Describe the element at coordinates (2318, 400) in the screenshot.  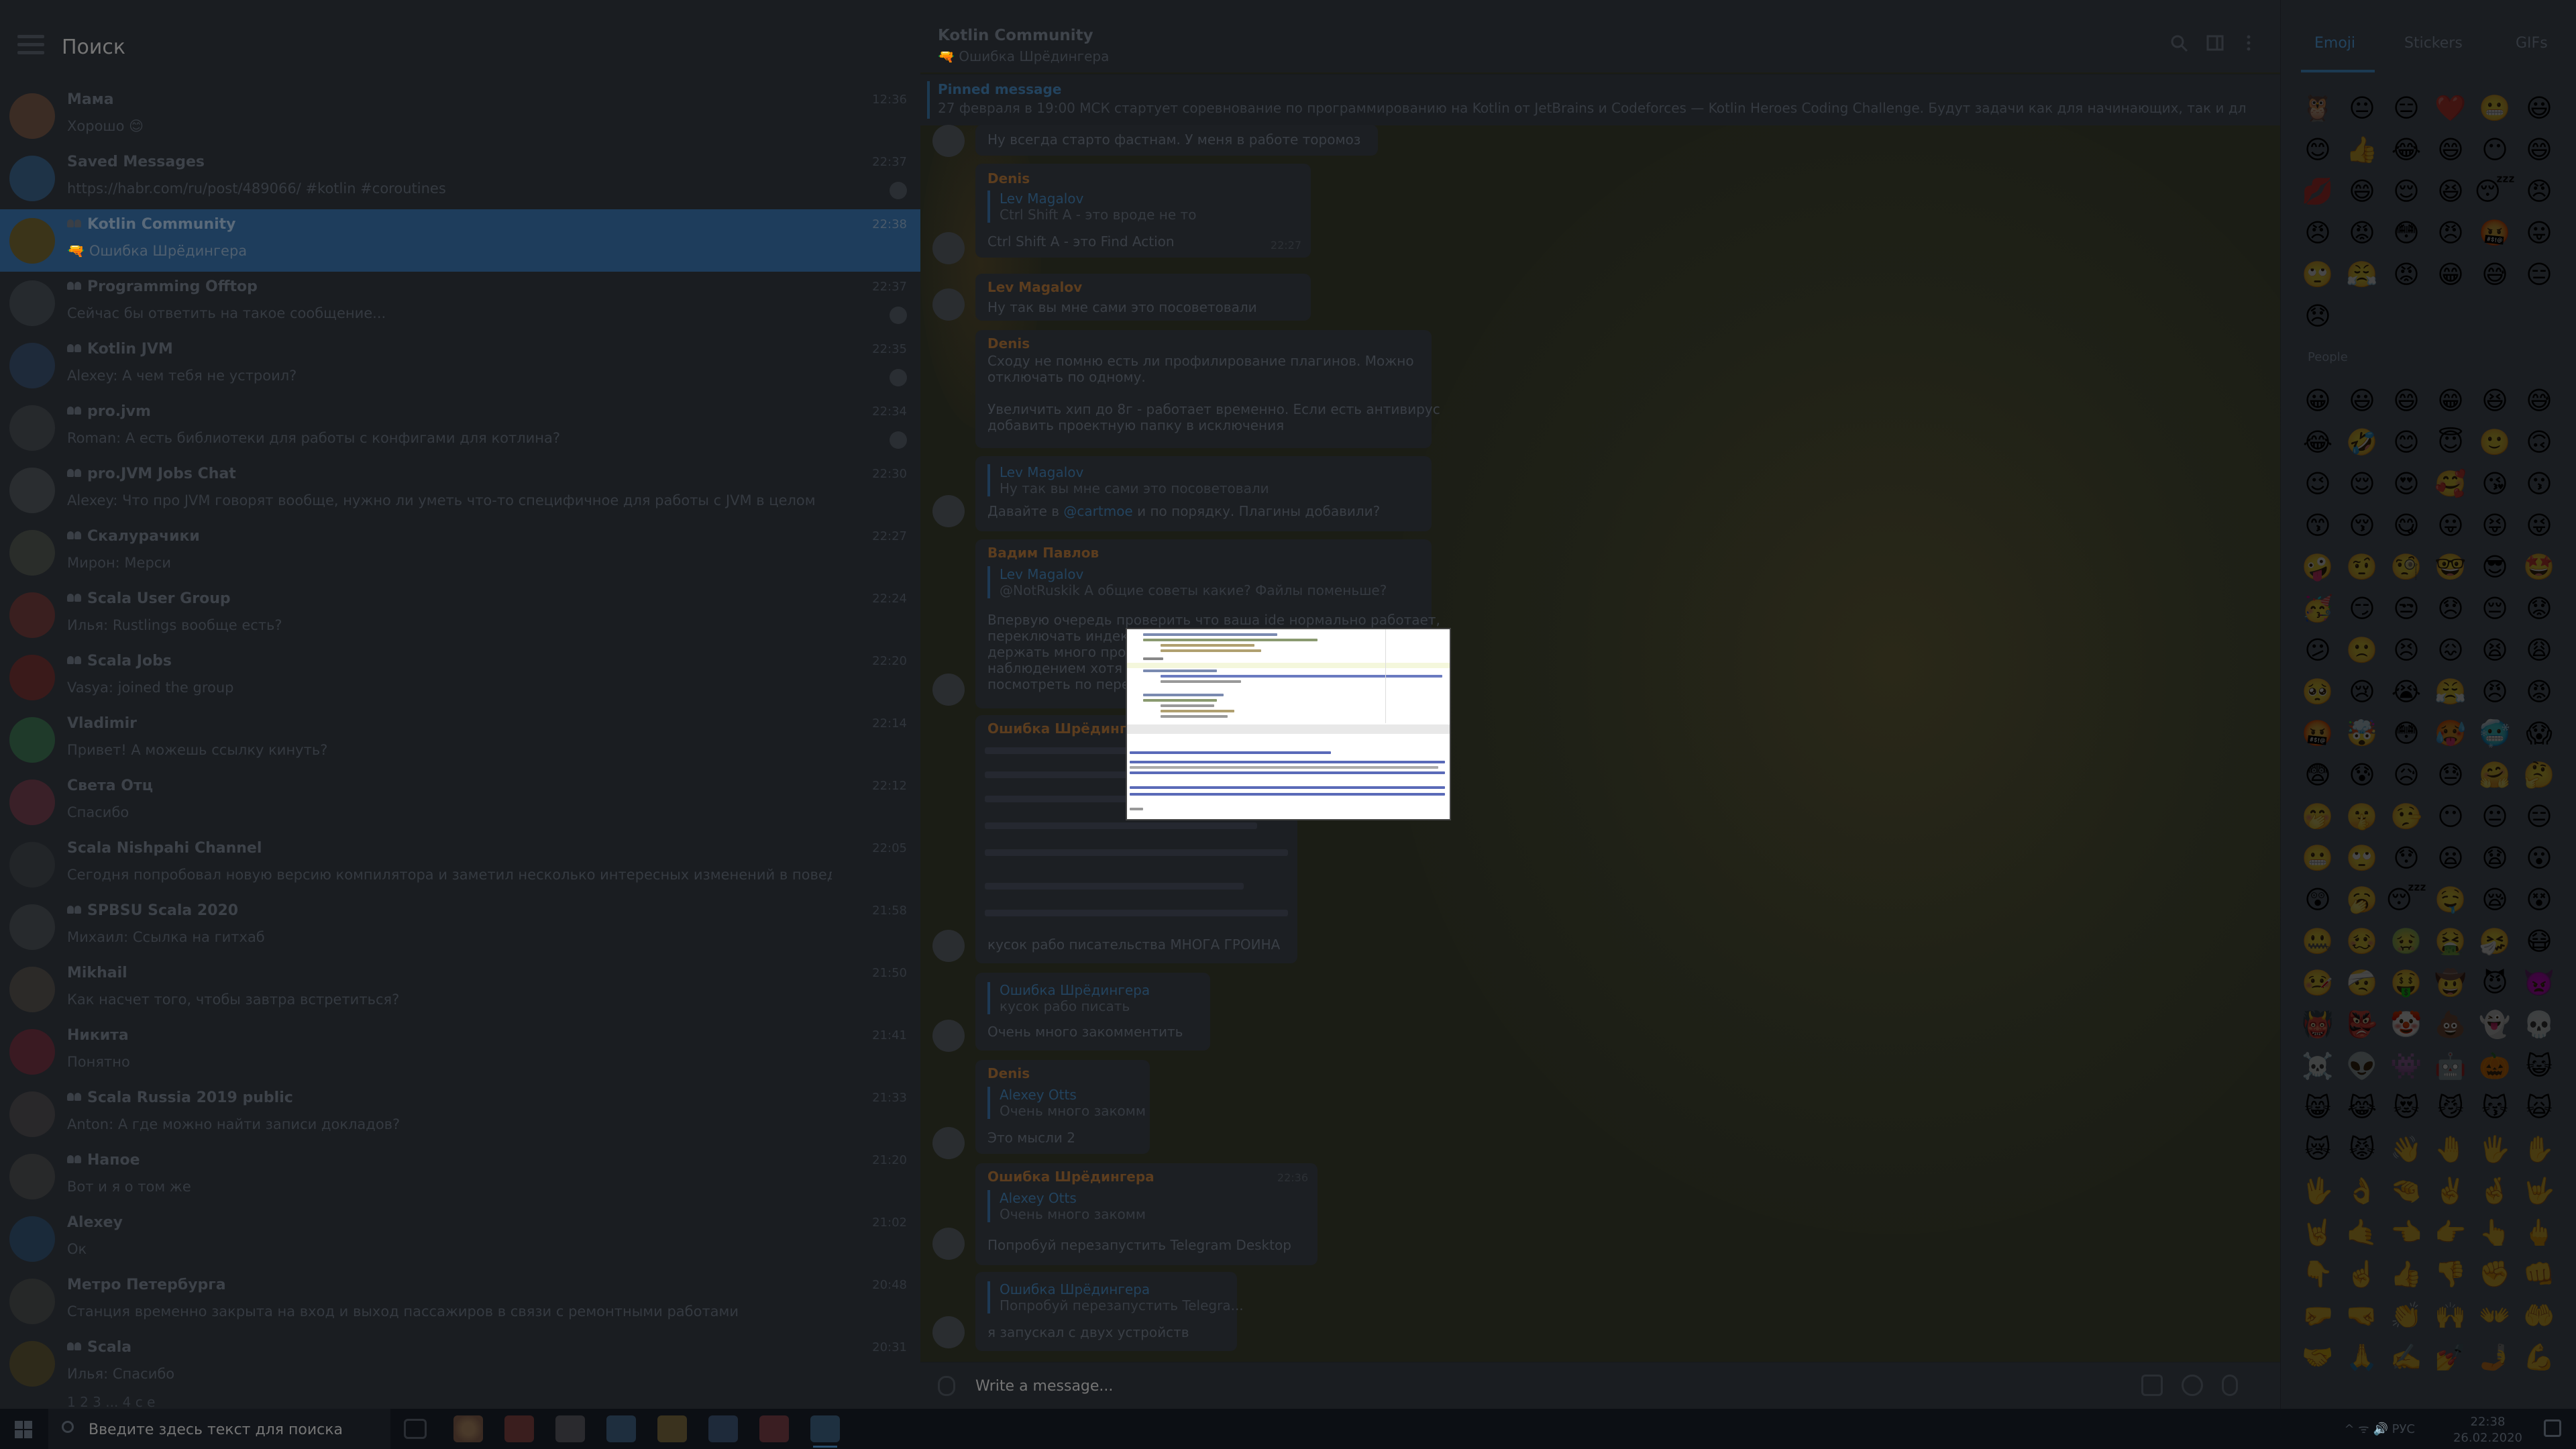
I see `emoji-item: 😀` at that location.